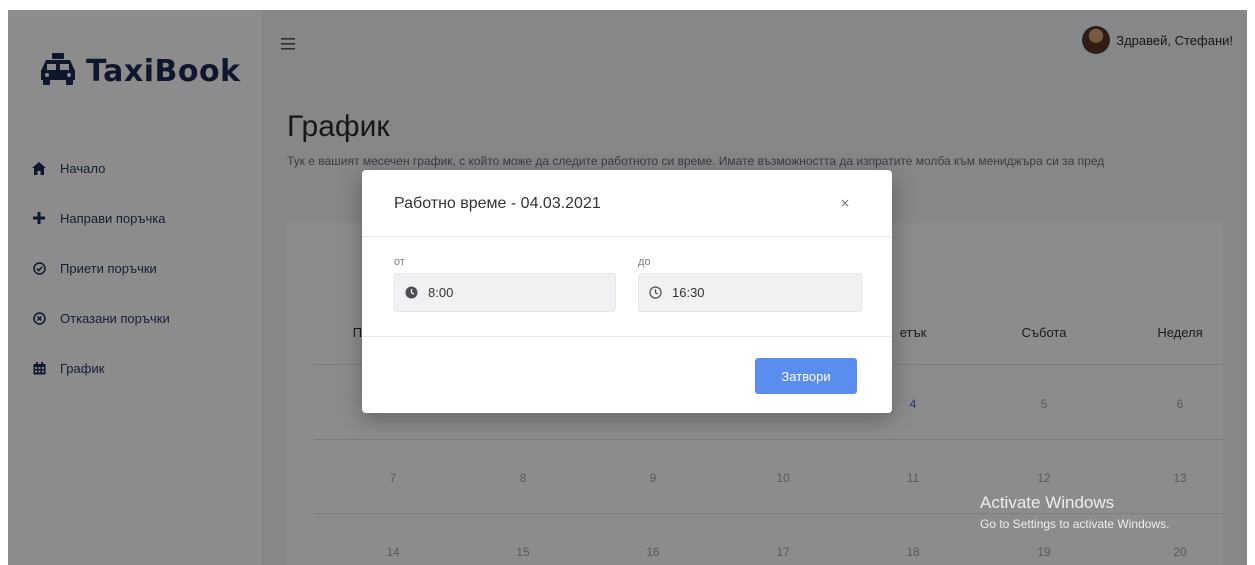  I want to click on clock-outline-icon, so click(655, 292).